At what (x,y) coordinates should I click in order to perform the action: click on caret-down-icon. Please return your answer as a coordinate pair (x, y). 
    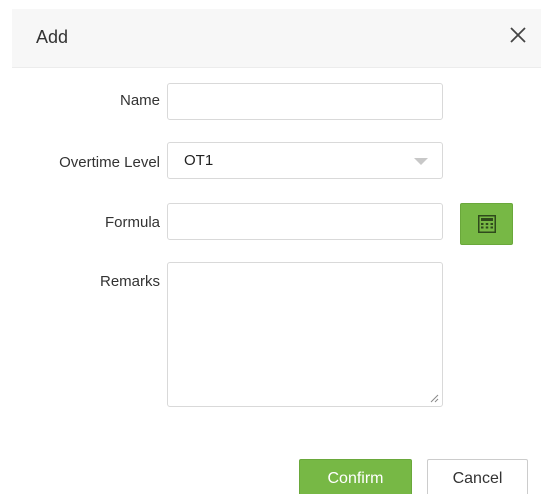
    Looking at the image, I should click on (421, 161).